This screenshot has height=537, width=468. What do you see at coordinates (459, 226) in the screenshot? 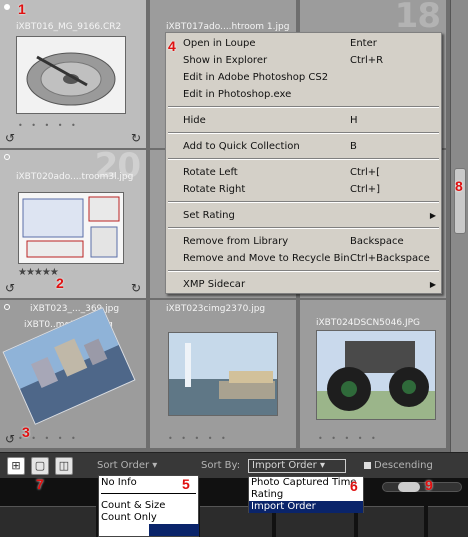
I see `grid-scrollbar` at bounding box center [459, 226].